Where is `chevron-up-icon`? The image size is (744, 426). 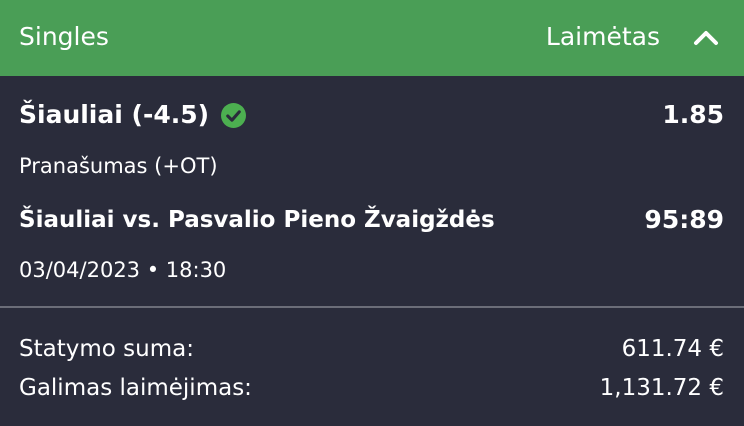
chevron-up-icon is located at coordinates (706, 38).